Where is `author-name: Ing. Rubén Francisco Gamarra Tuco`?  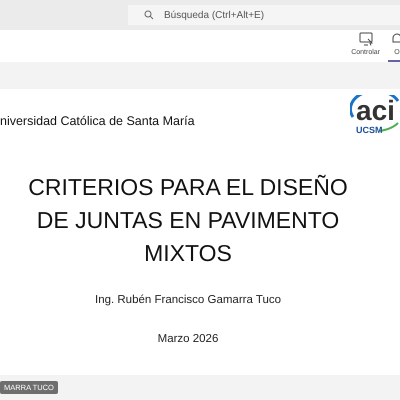
author-name: Ing. Rubén Francisco Gamarra Tuco is located at coordinates (188, 300).